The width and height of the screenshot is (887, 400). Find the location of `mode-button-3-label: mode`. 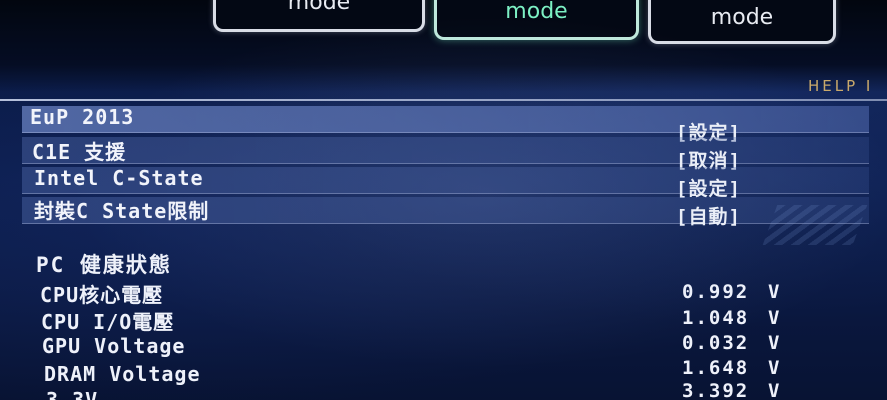

mode-button-3-label: mode is located at coordinates (742, 17).